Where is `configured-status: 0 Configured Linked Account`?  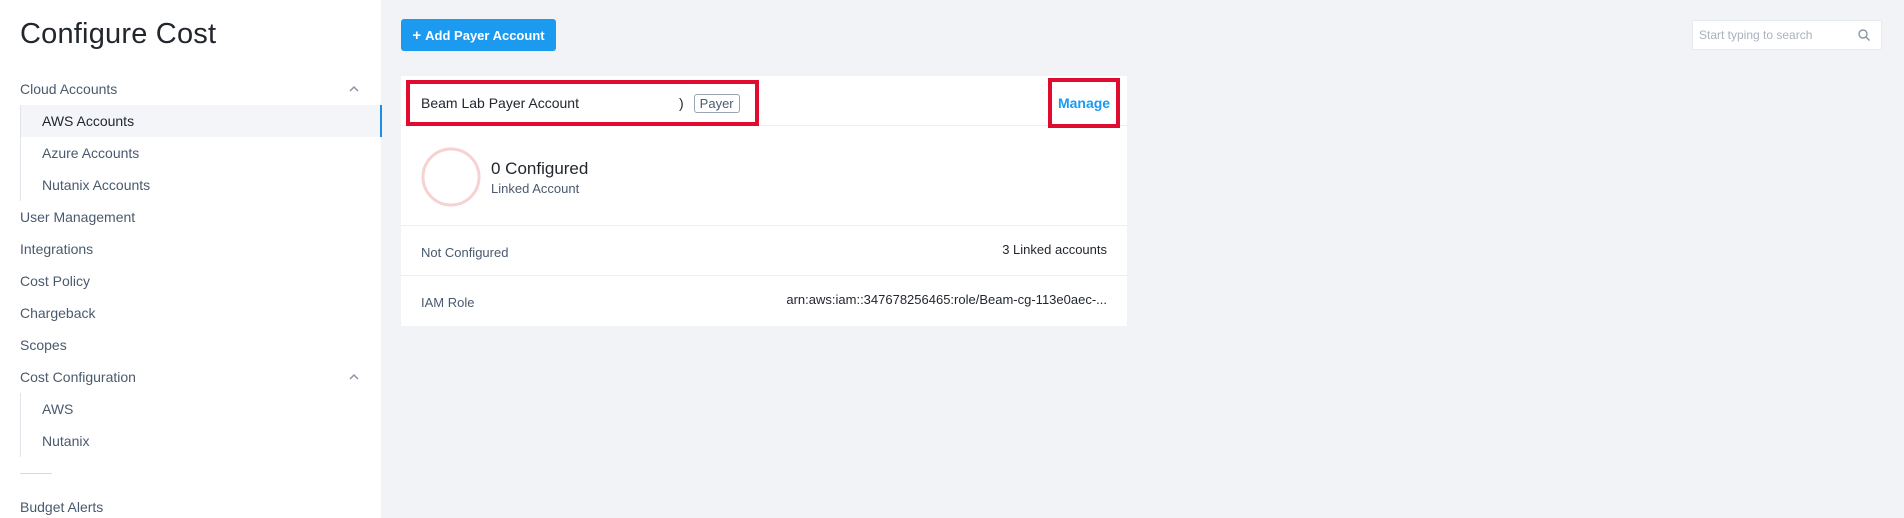
configured-status: 0 Configured Linked Account is located at coordinates (764, 176).